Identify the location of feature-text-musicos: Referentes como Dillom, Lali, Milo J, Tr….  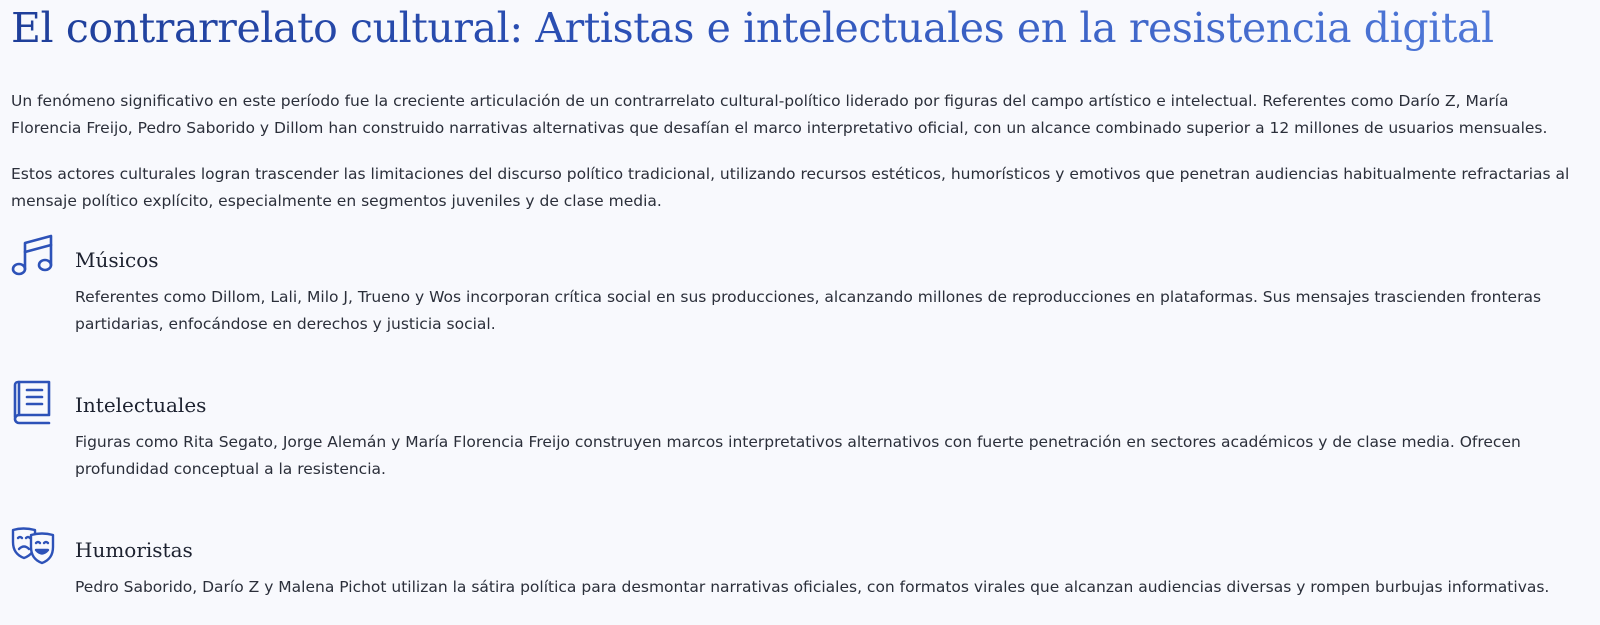
(808, 310).